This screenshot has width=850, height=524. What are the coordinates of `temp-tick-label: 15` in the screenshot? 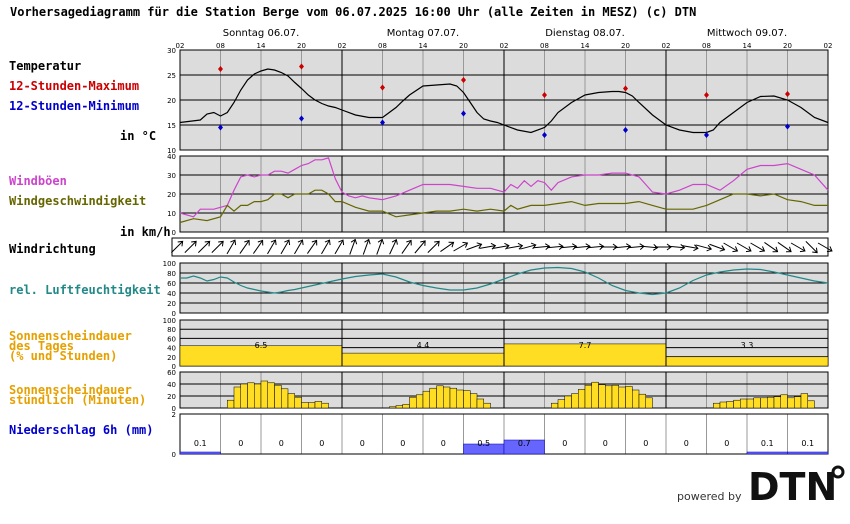 It's located at (171, 126).